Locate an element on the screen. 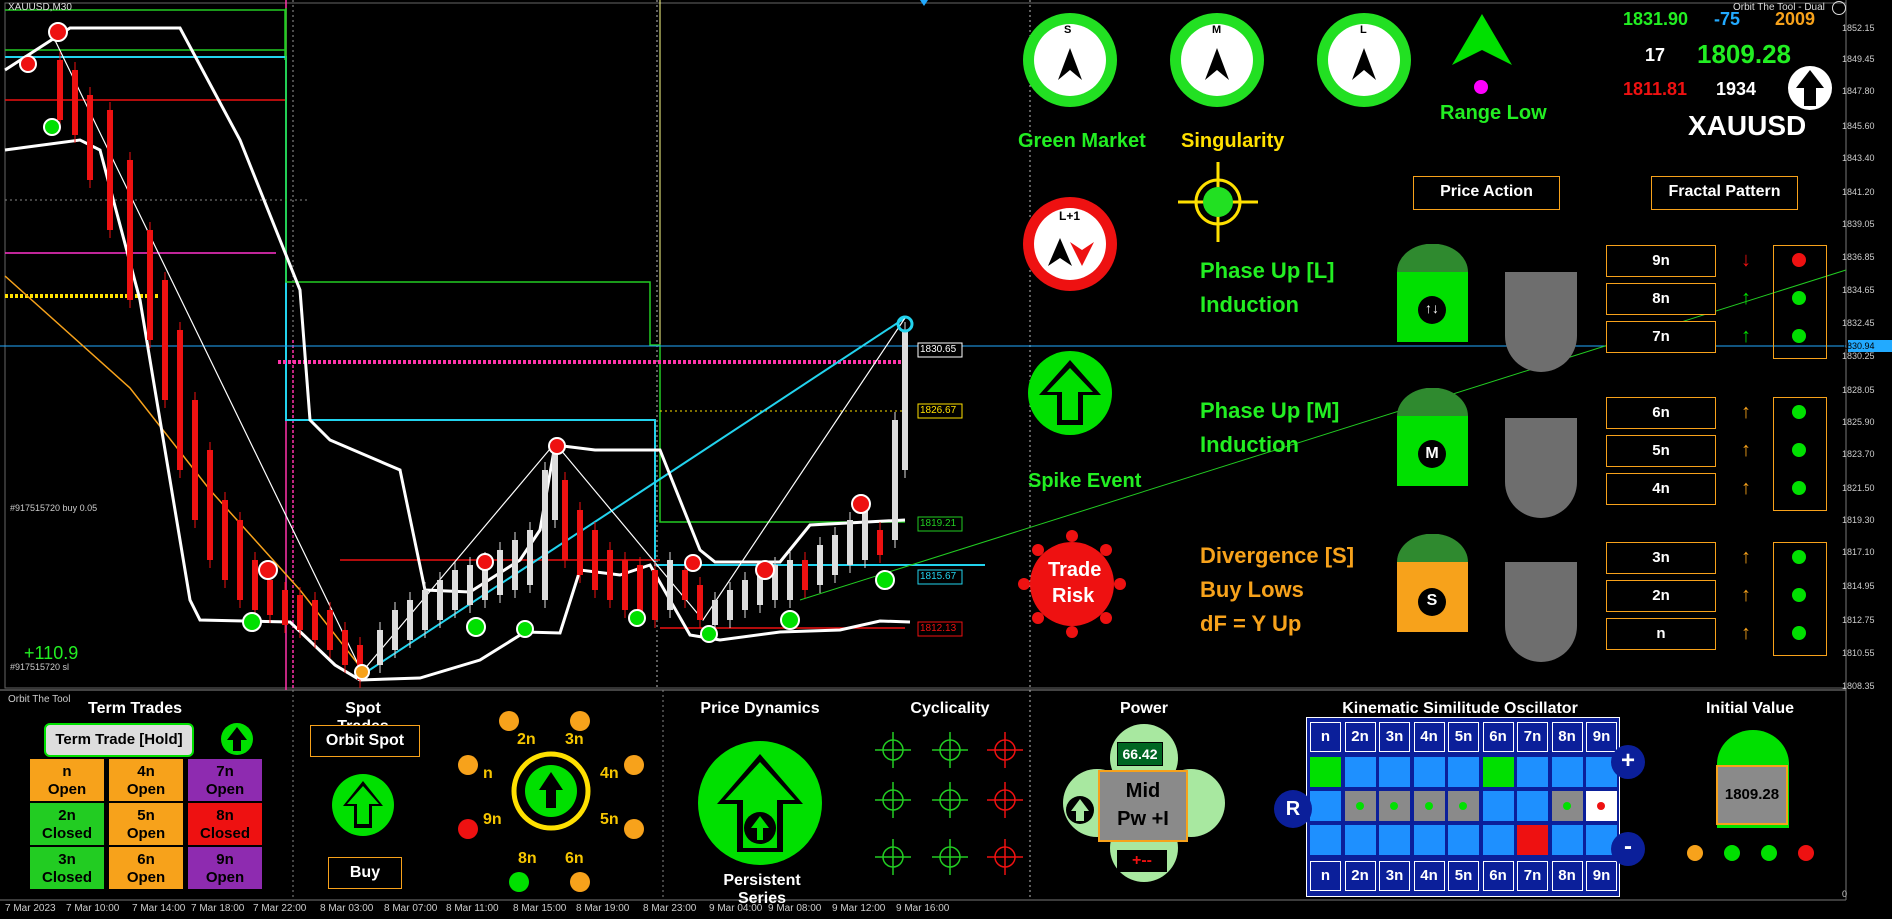  term-trade-cell: 6n Open is located at coordinates (146, 868).